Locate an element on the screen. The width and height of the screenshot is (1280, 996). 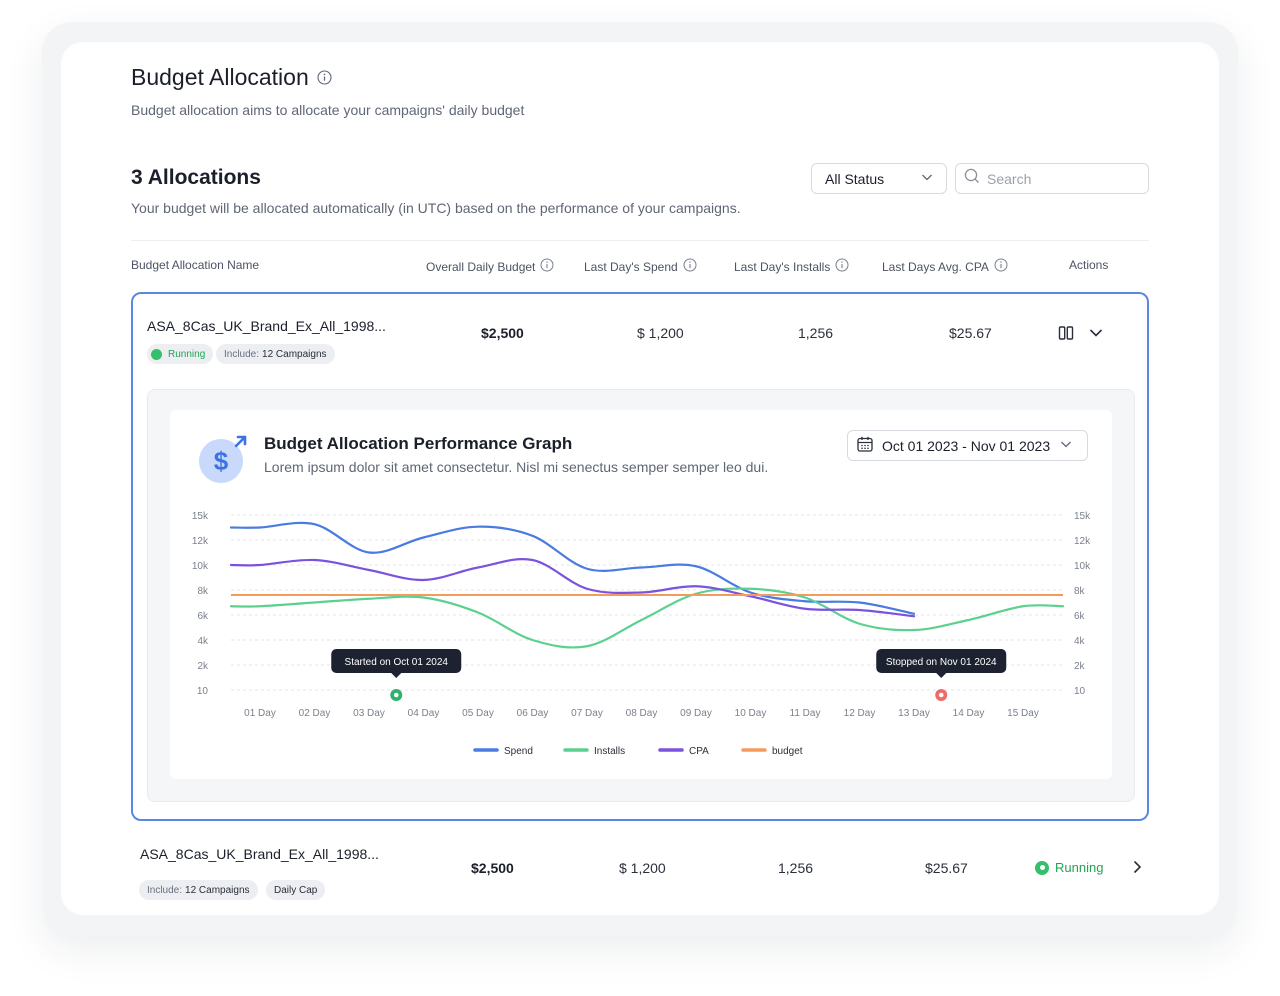
dollar-growth-icon: $ is located at coordinates (223, 461).